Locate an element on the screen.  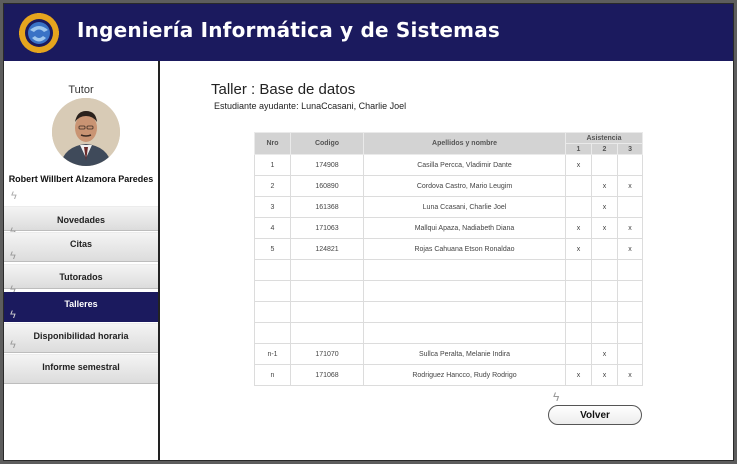
avatar is located at coordinates (86, 132).